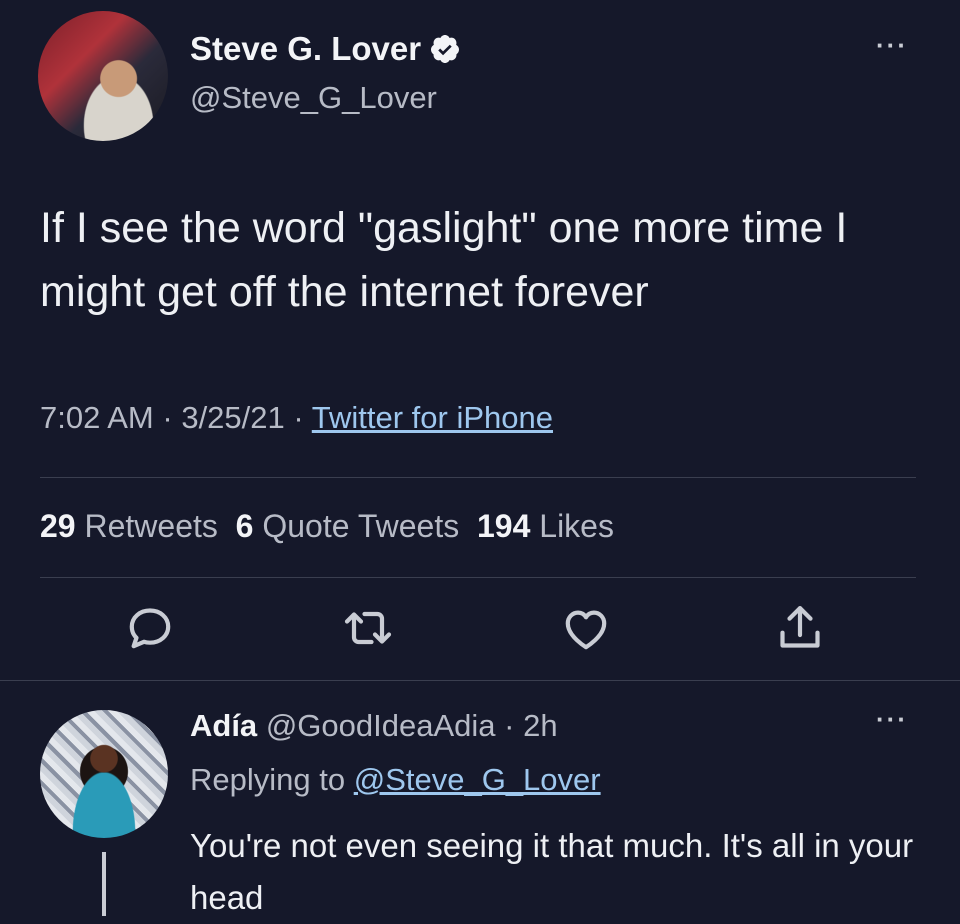  Describe the element at coordinates (381, 725) in the screenshot. I see `reply-handle: @GoodIdeaAdia` at that location.